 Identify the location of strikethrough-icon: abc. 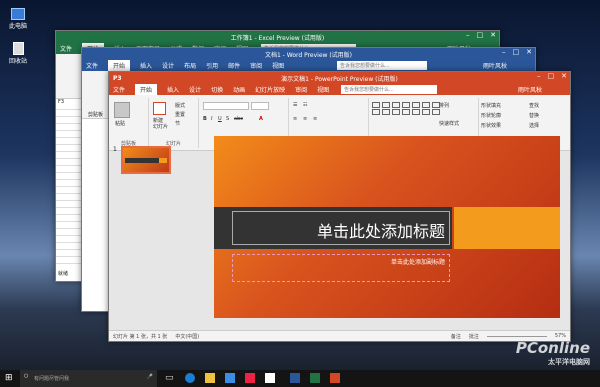
(238, 119).